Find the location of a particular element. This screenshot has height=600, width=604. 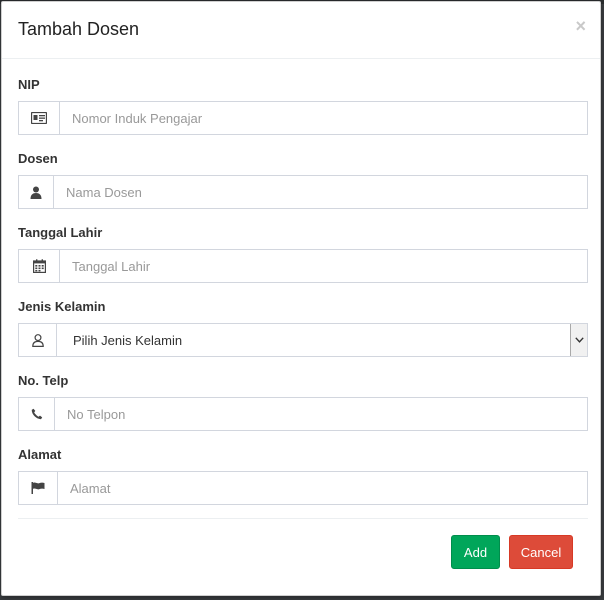

gender-select-value: Pilih Jenis Kelamin is located at coordinates (128, 340).